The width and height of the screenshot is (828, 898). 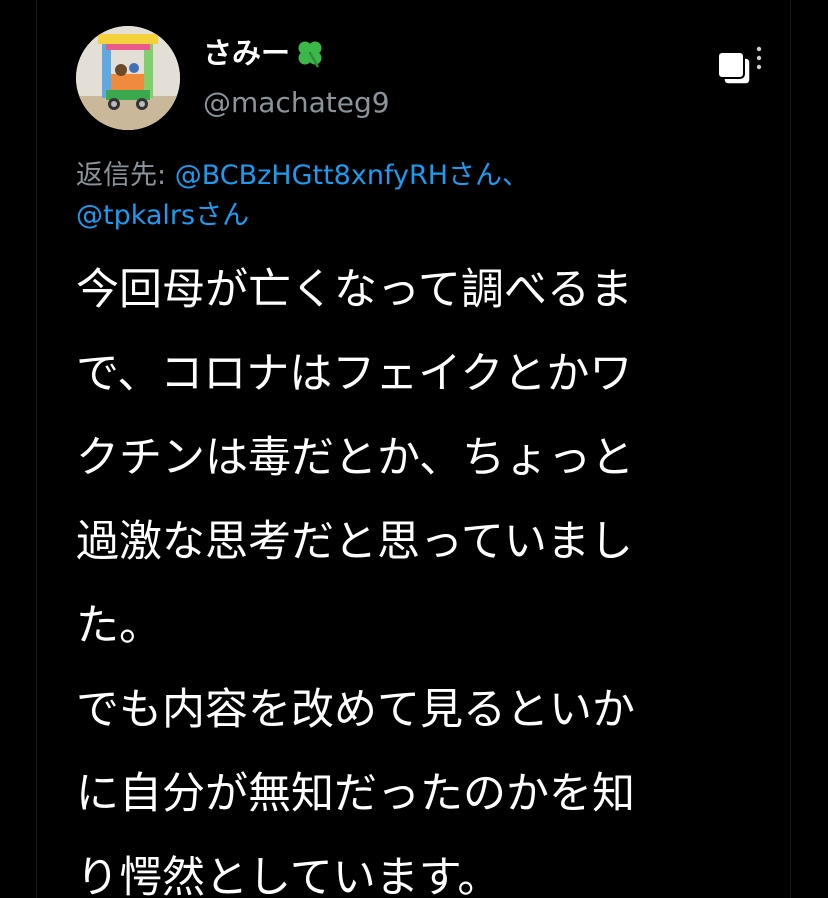 I want to click on tweet-line: に自分が無知だったのかを知, so click(x=355, y=794).